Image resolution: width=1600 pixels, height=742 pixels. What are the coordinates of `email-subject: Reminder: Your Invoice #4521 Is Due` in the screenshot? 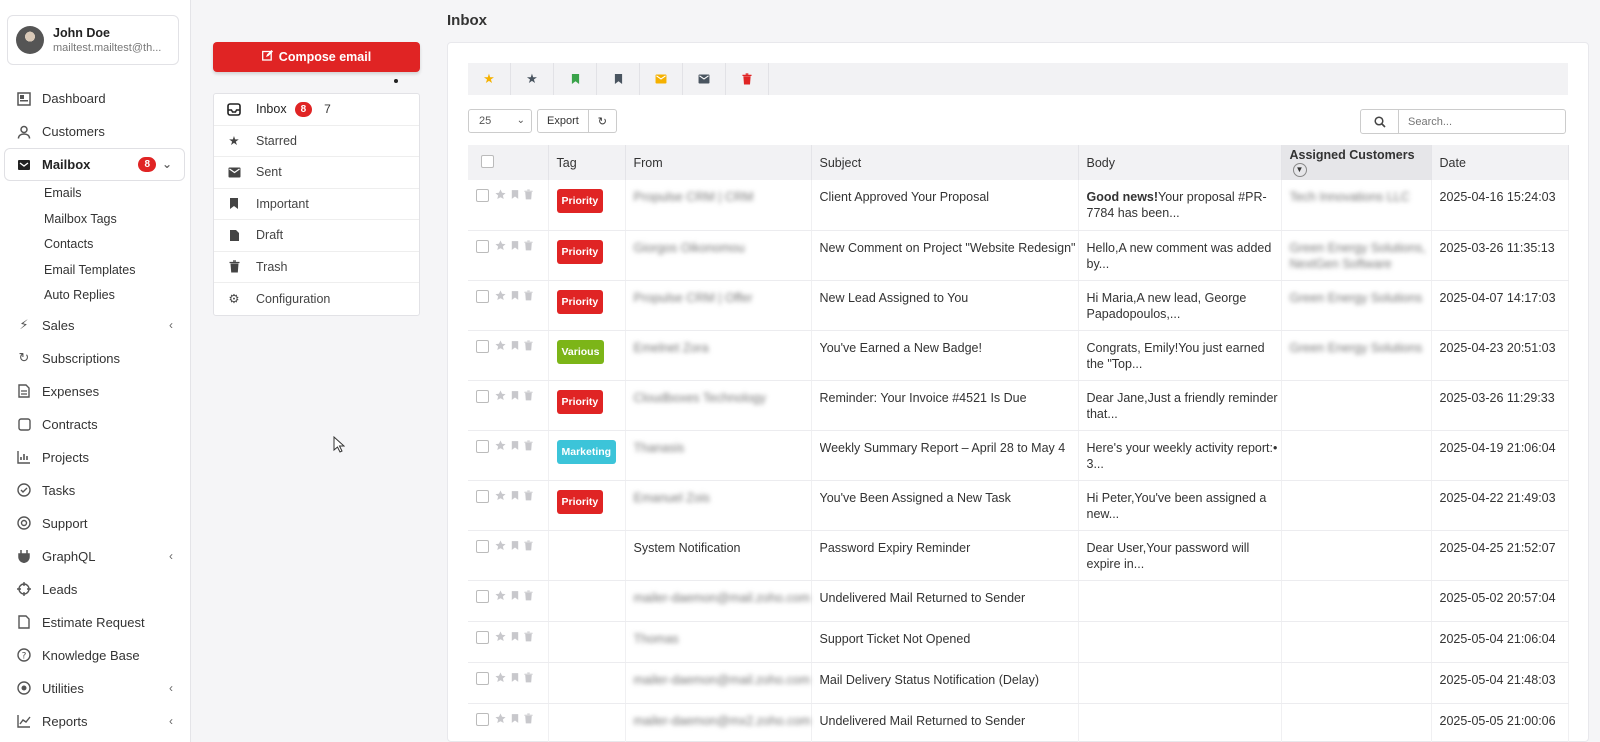 It's located at (949, 398).